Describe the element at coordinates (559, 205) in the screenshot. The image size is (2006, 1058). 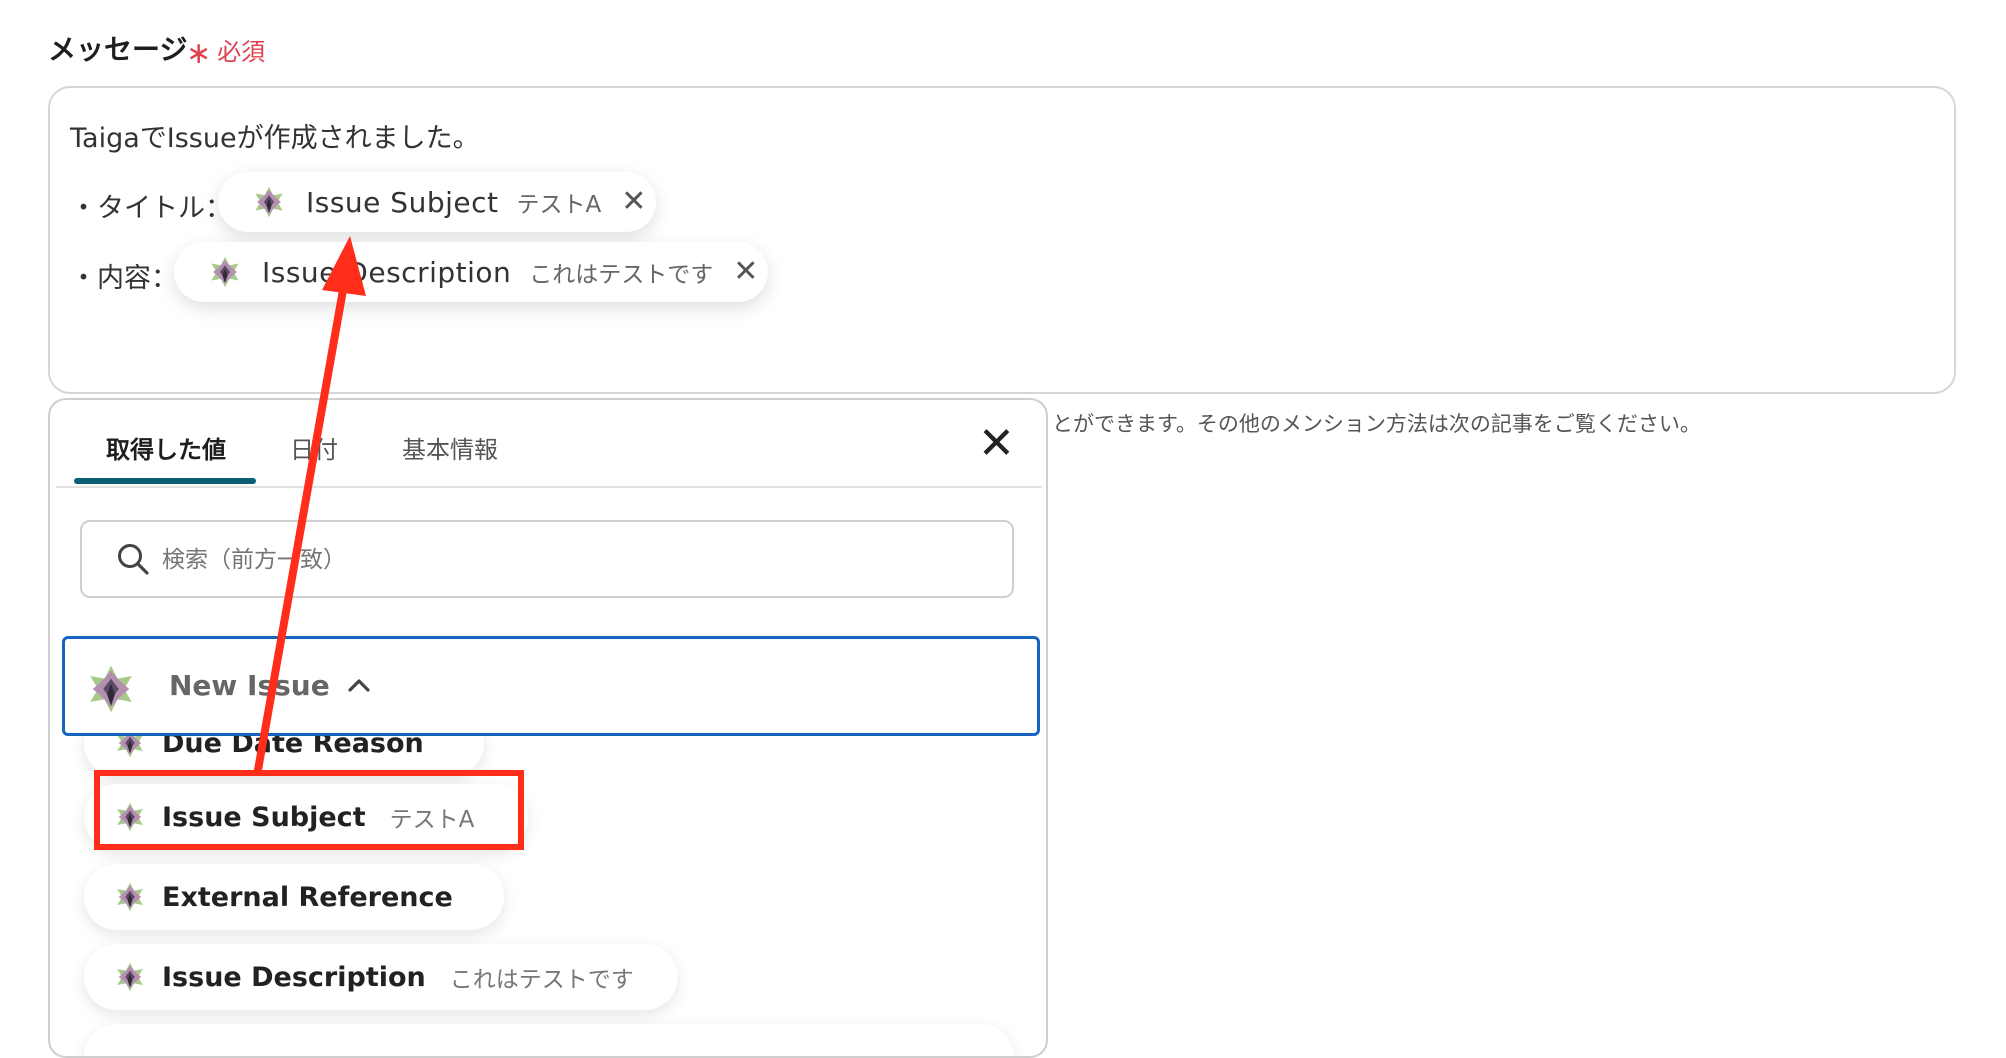
I see `pill-value: テストA` at that location.